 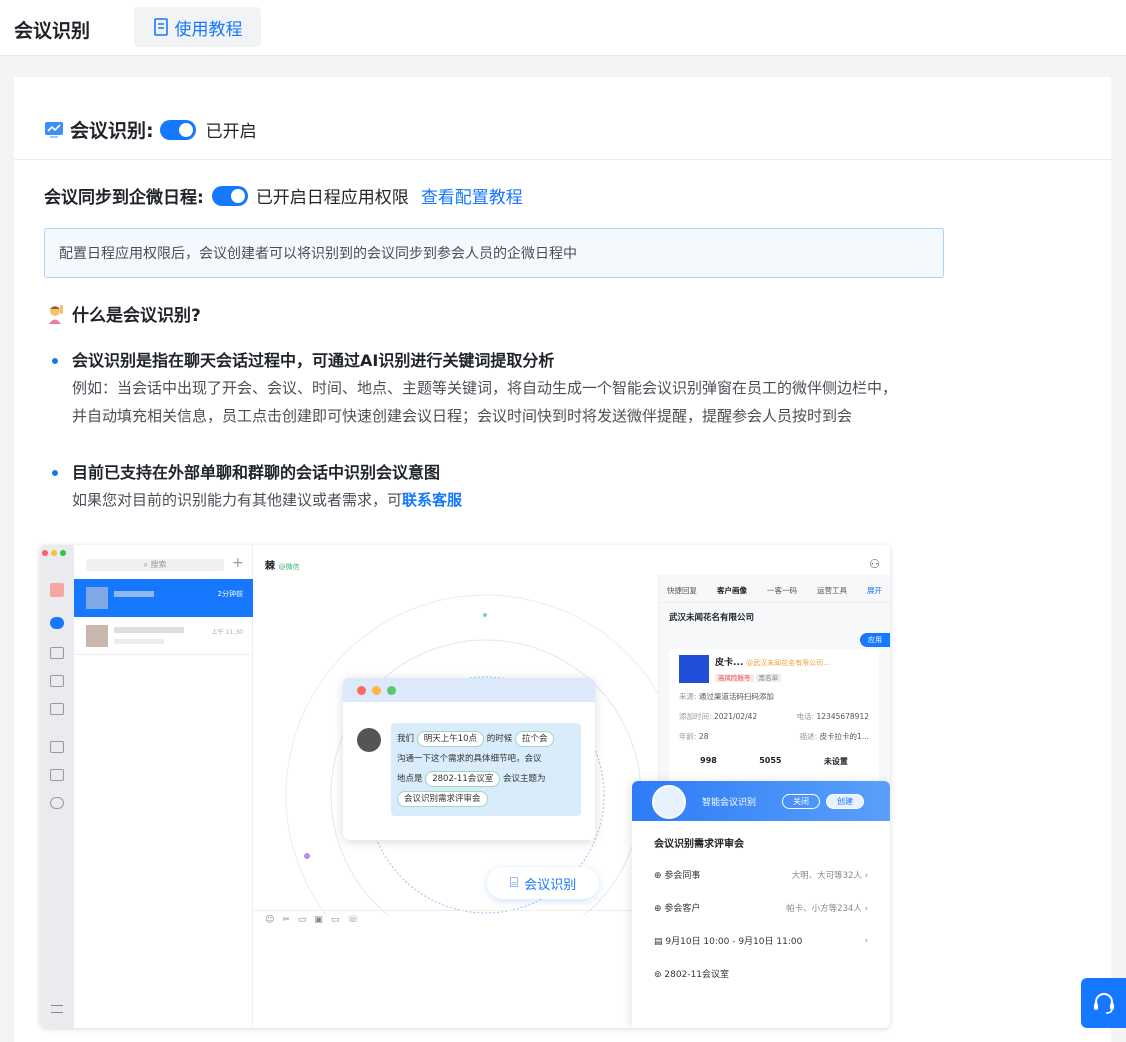 What do you see at coordinates (801, 801) in the screenshot?
I see `close-button: 关闭` at bounding box center [801, 801].